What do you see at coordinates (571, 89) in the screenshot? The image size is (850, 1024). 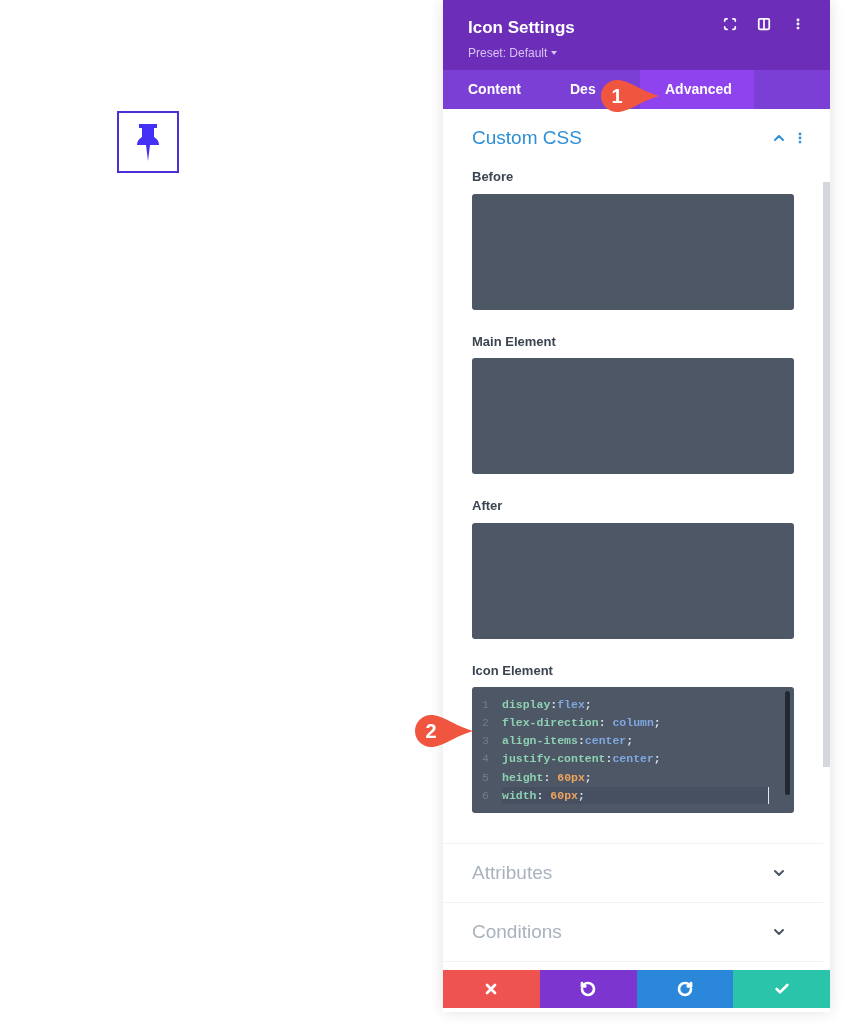 I see `tab: Des` at bounding box center [571, 89].